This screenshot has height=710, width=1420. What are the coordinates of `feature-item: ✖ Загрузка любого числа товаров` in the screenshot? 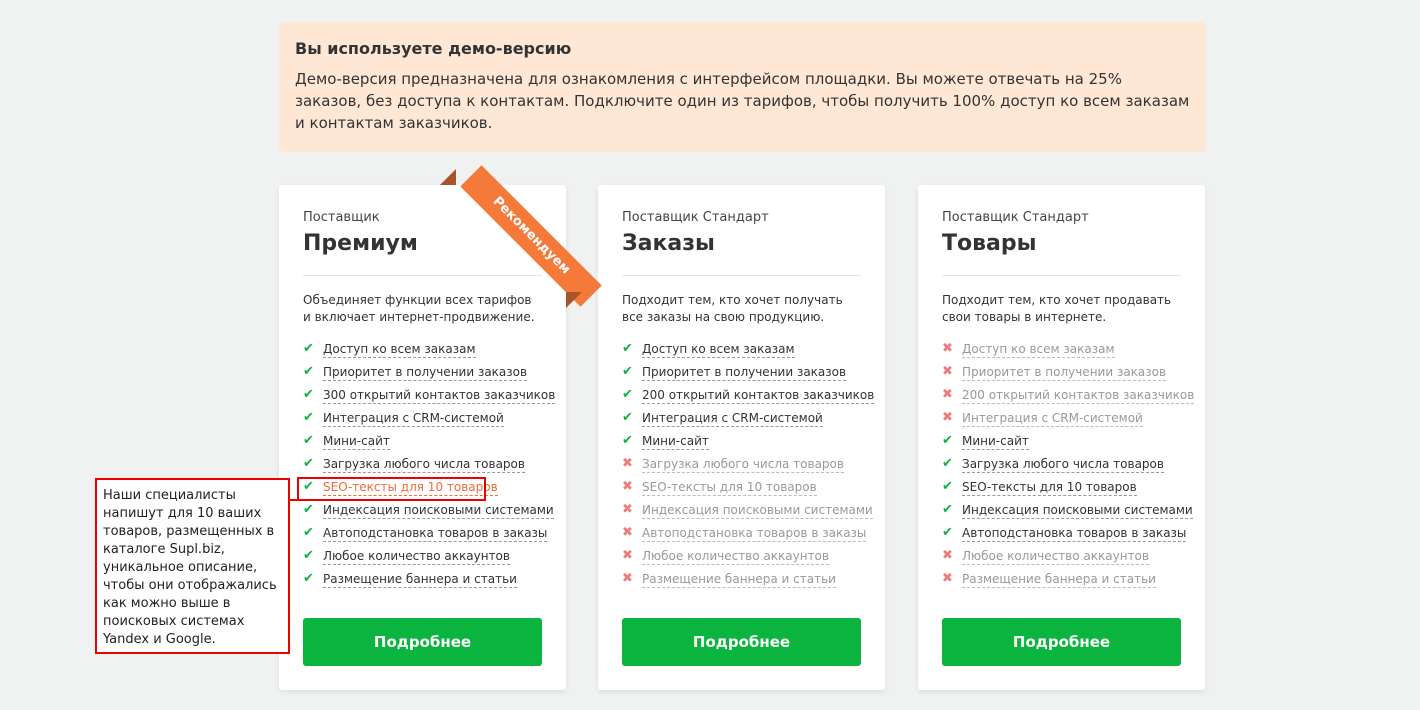 It's located at (741, 468).